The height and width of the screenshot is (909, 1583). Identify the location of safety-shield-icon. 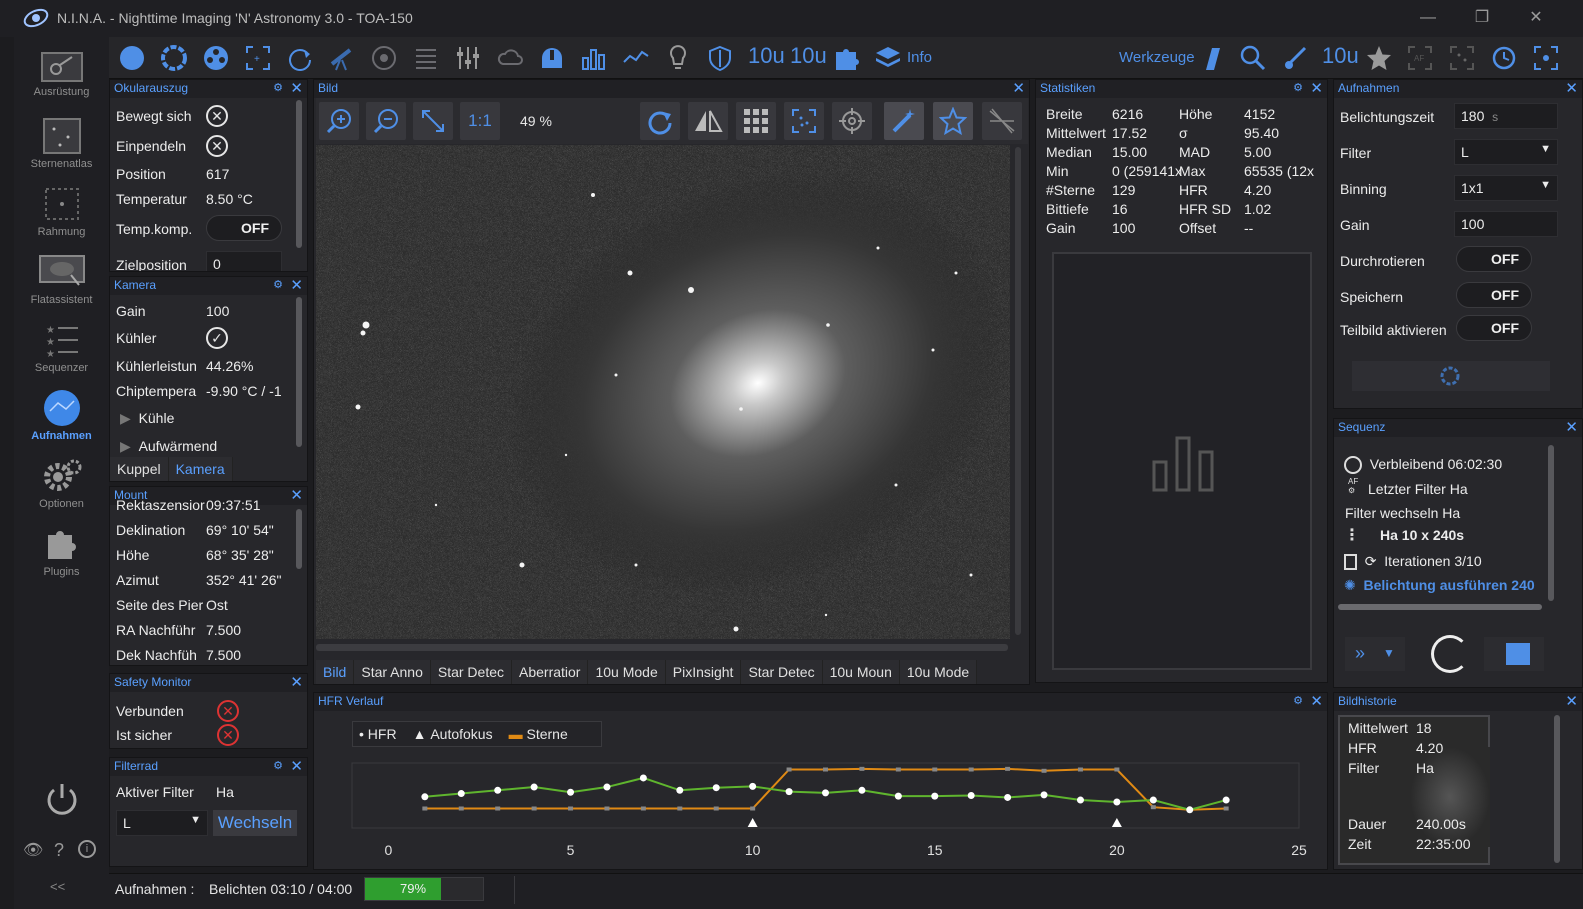
(720, 58).